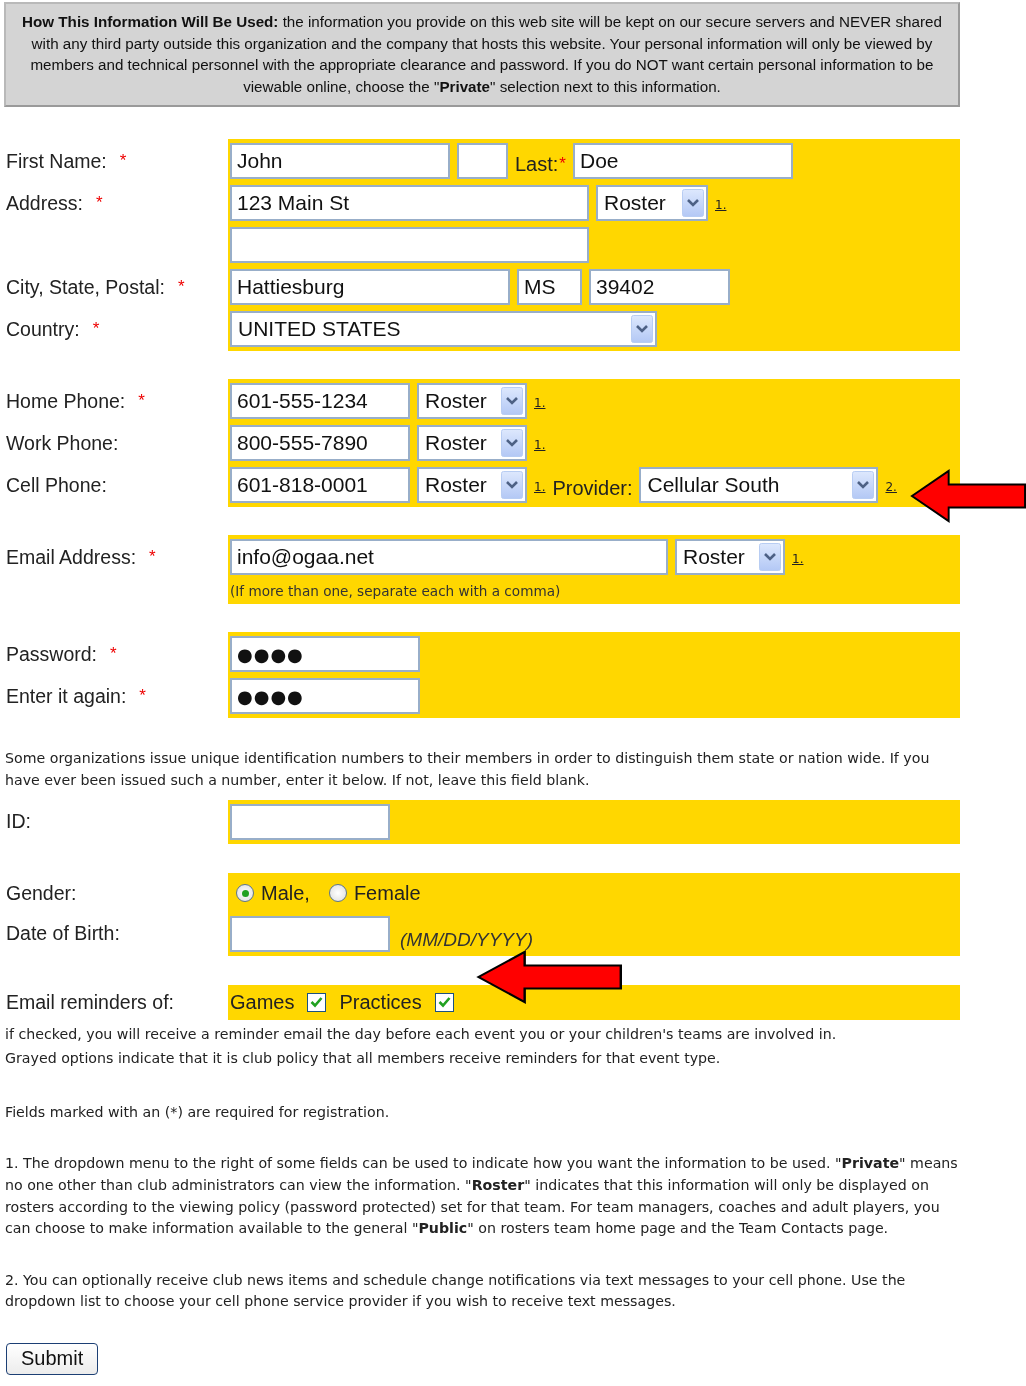 This screenshot has width=1026, height=1386. Describe the element at coordinates (52, 654) in the screenshot. I see `field-label: Password:` at that location.